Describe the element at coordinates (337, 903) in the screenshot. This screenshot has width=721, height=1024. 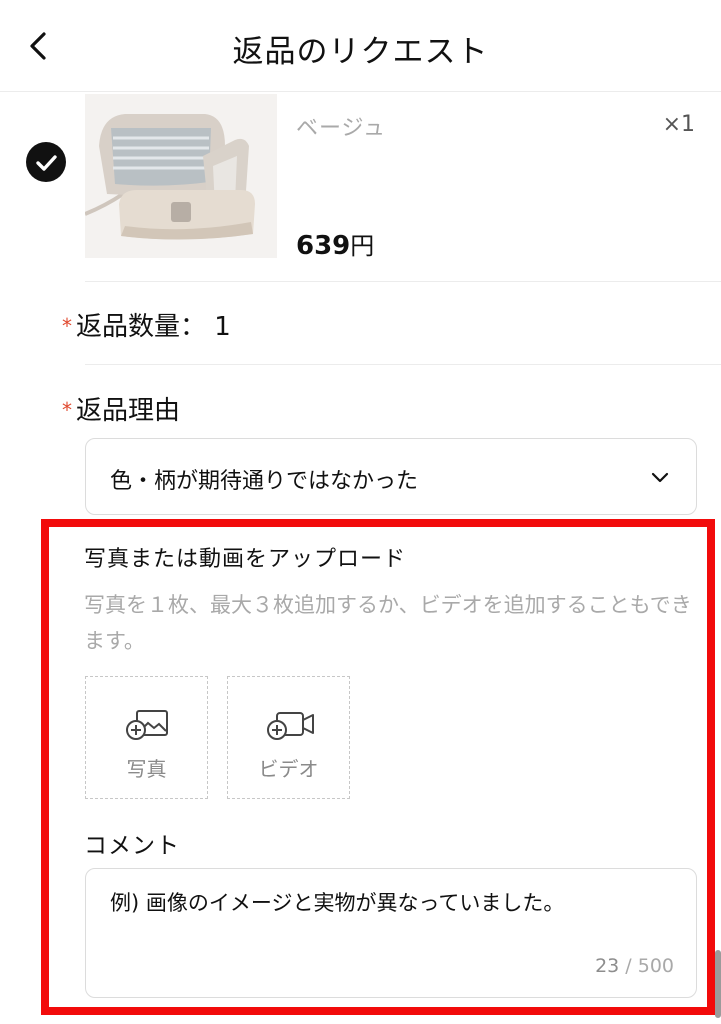
I see `comment-text: 例) 画像のイメージと実物が異なっていました。` at that location.